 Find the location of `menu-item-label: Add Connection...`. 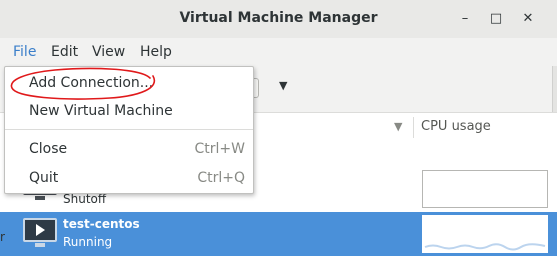

menu-item-label: Add Connection... is located at coordinates (91, 83).